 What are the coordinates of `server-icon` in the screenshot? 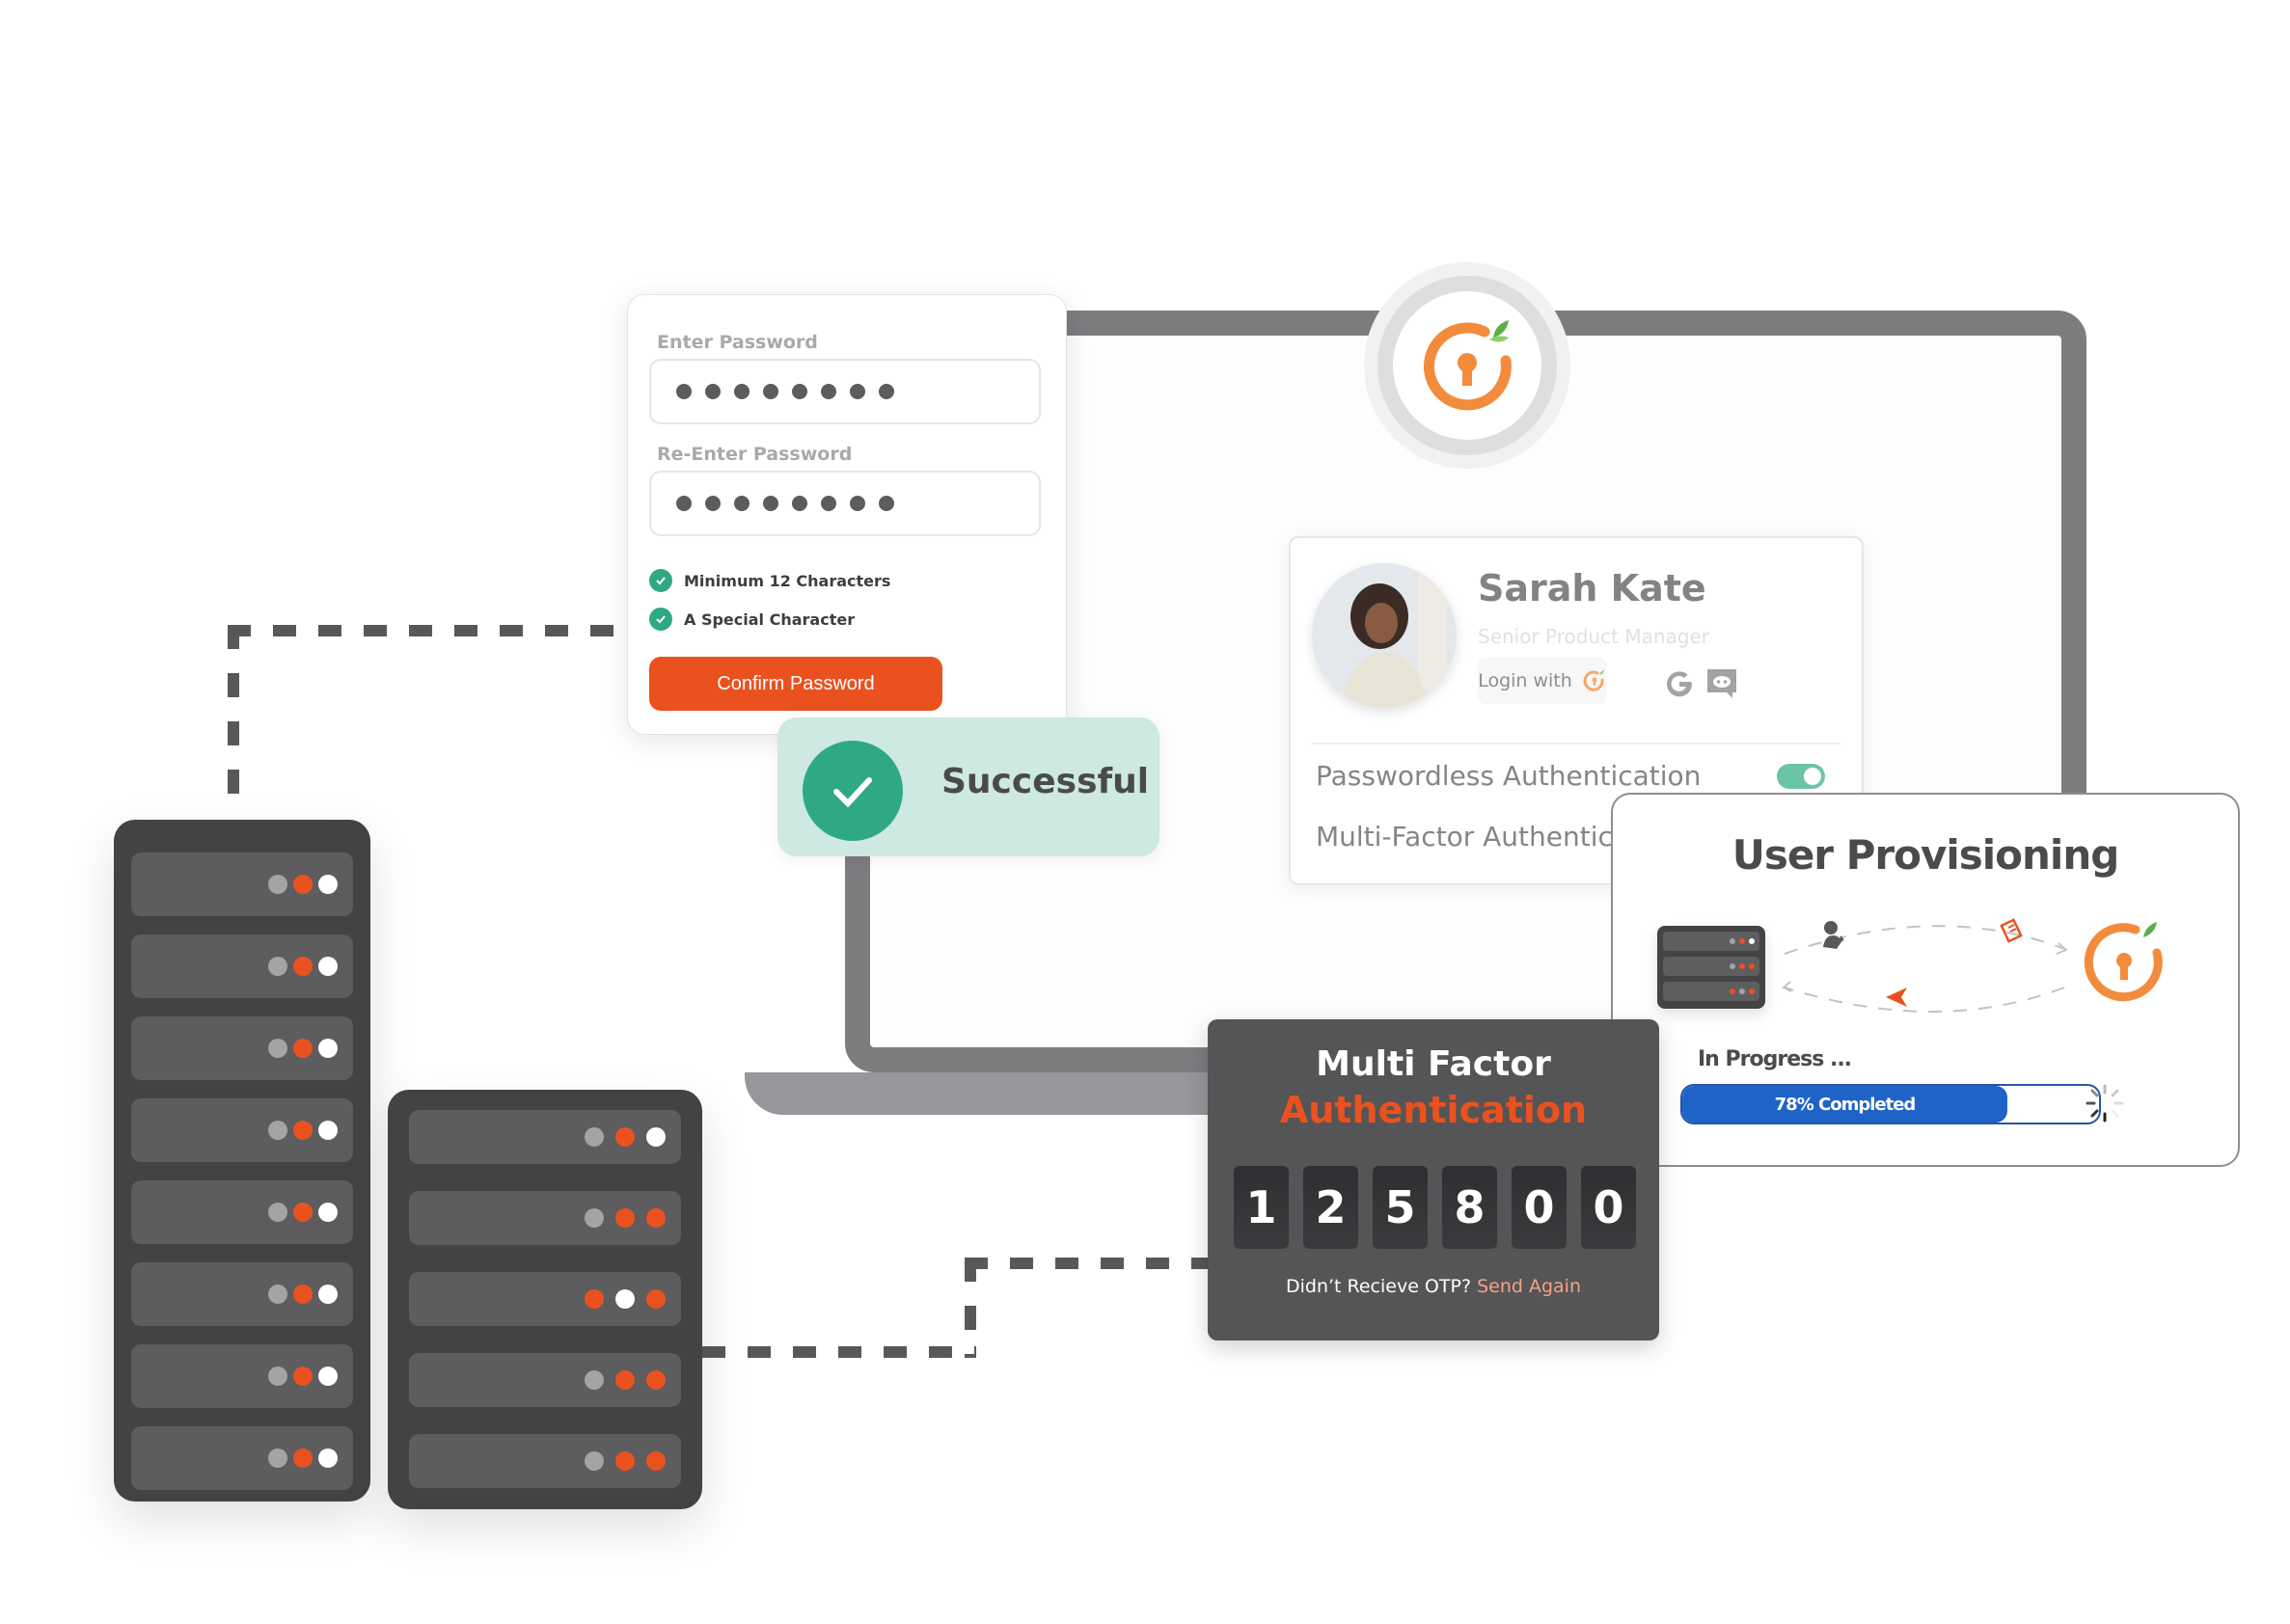 It's located at (1711, 967).